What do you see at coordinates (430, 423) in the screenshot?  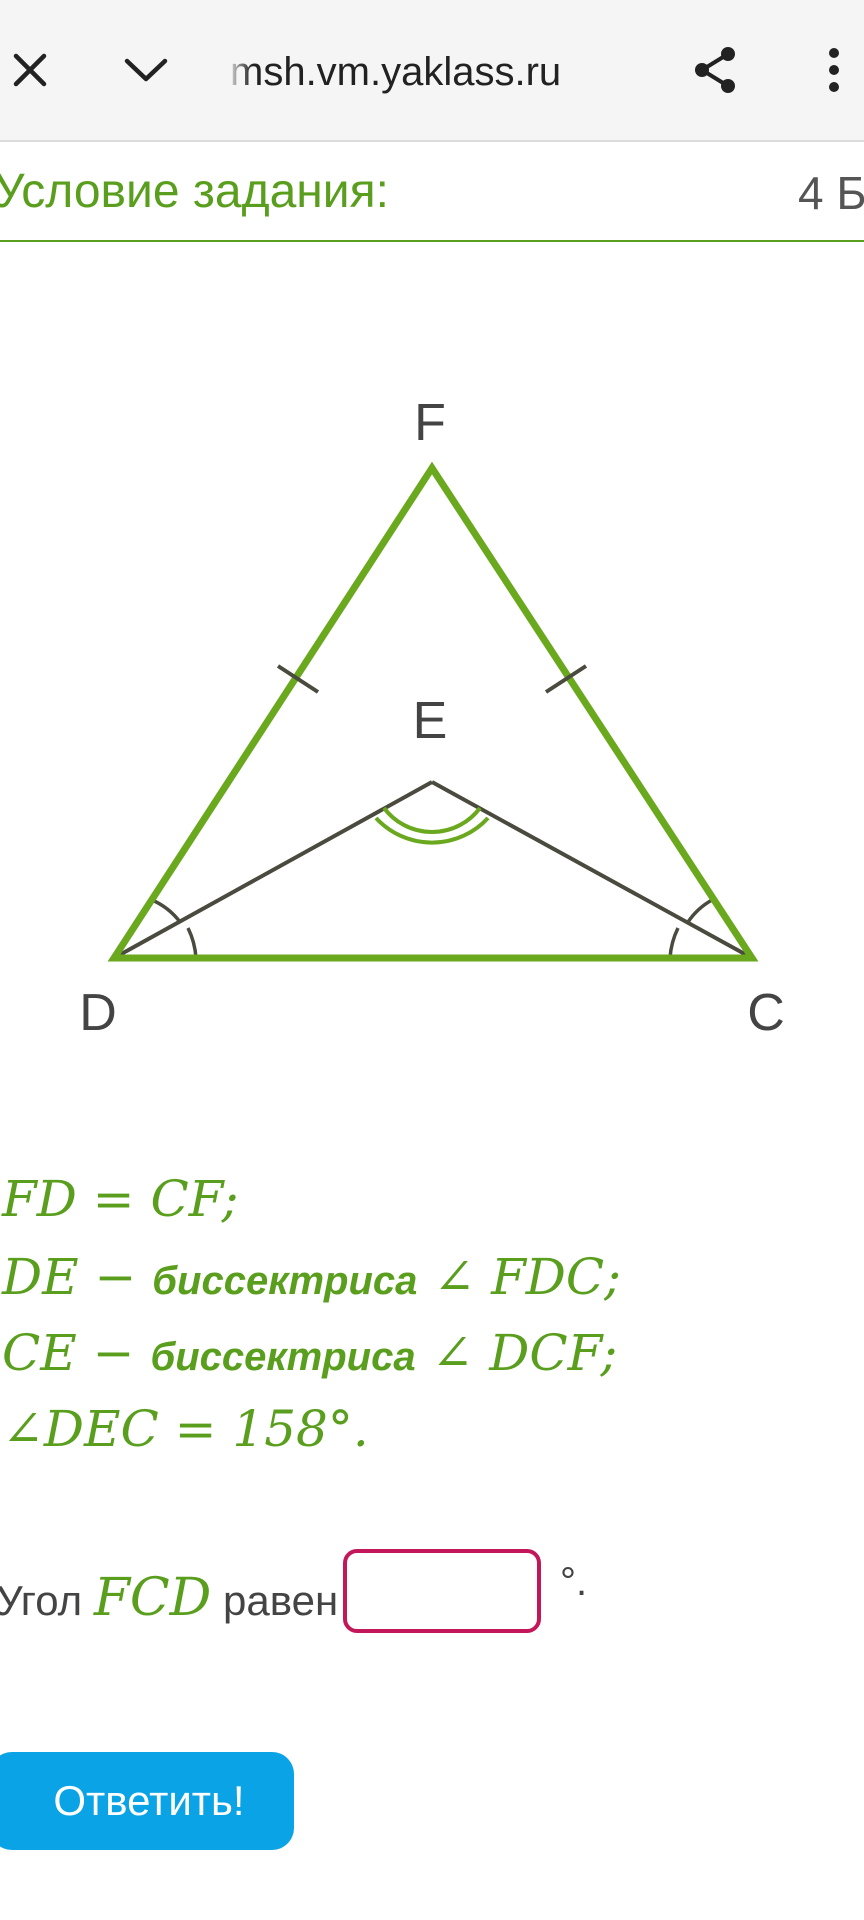 I see `vertex-label-f: F` at bounding box center [430, 423].